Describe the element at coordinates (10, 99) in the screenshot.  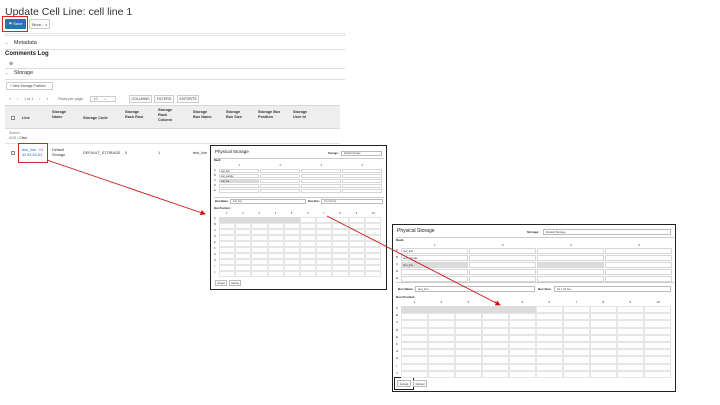
I see `first-page-button: «` at that location.